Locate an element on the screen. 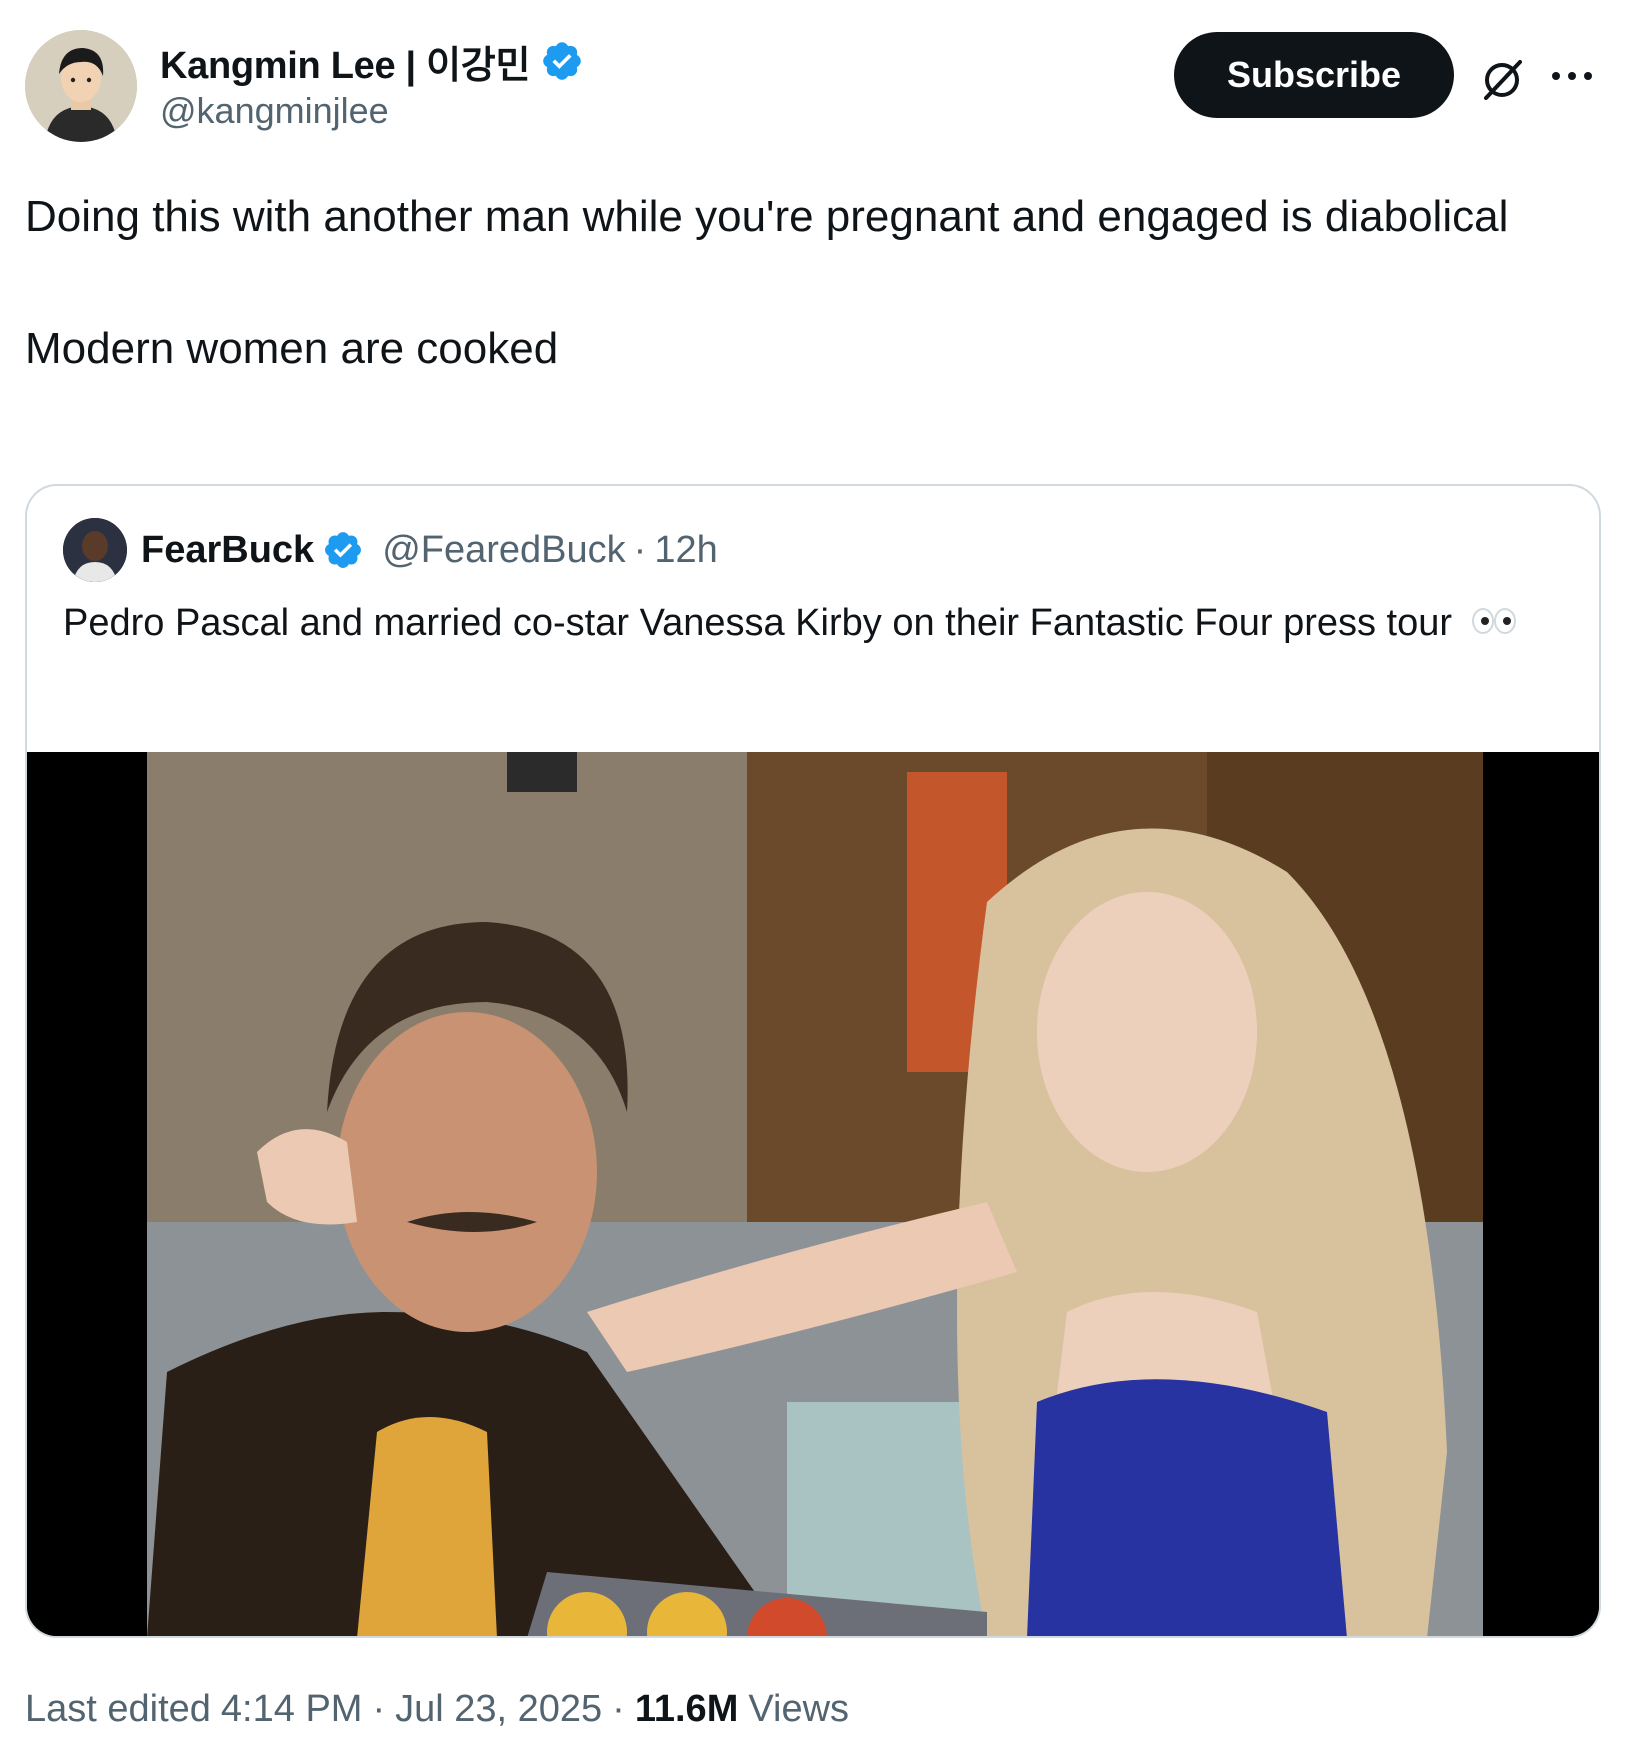 The image size is (1628, 1764). quoted-header: FearBuck @FearedBuck · 12h is located at coordinates (429, 550).